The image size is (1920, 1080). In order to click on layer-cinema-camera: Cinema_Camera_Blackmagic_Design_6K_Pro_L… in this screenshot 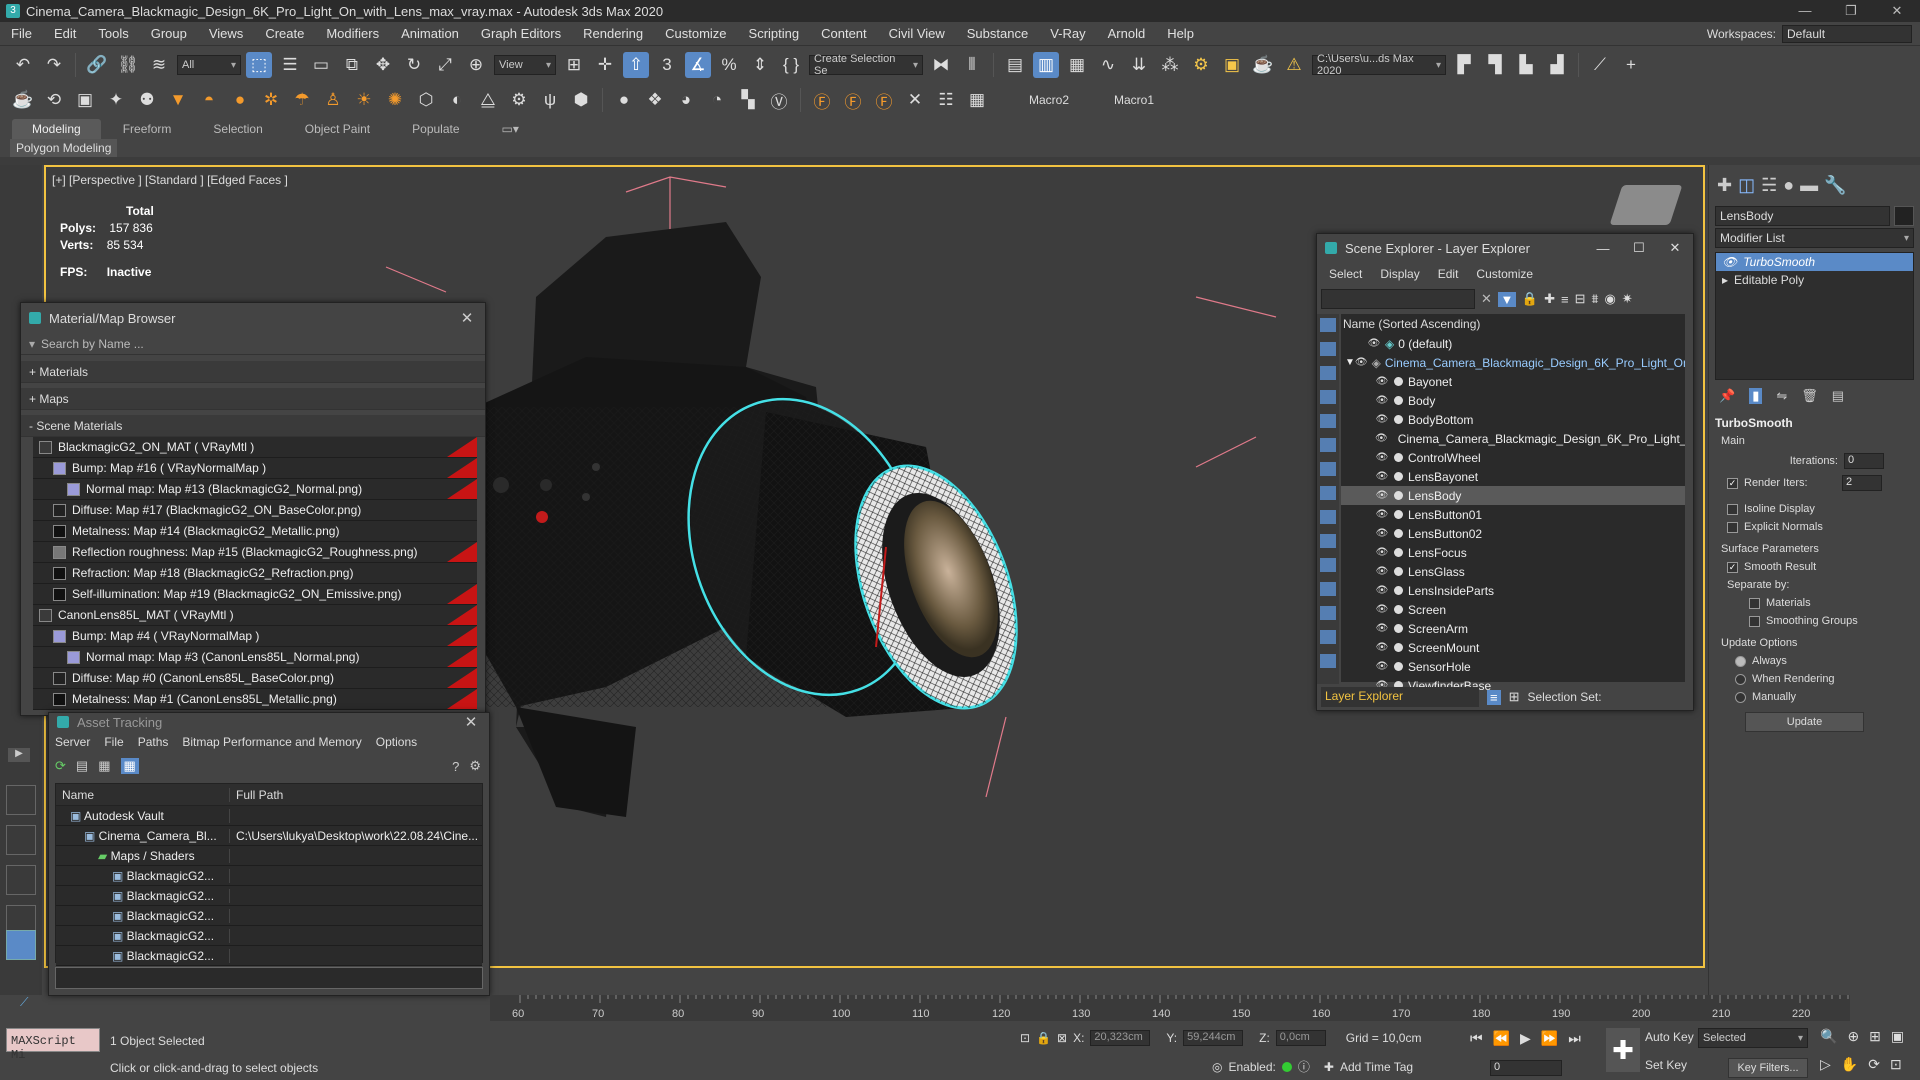, I will do `click(1535, 363)`.